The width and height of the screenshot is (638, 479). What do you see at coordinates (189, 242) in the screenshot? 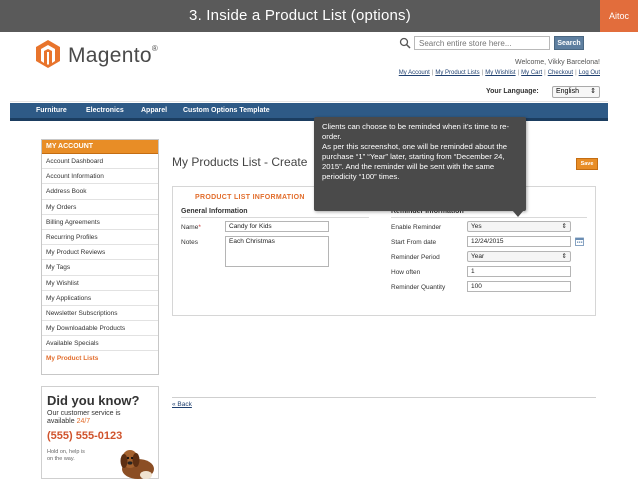
I see `notes-label: Notes` at bounding box center [189, 242].